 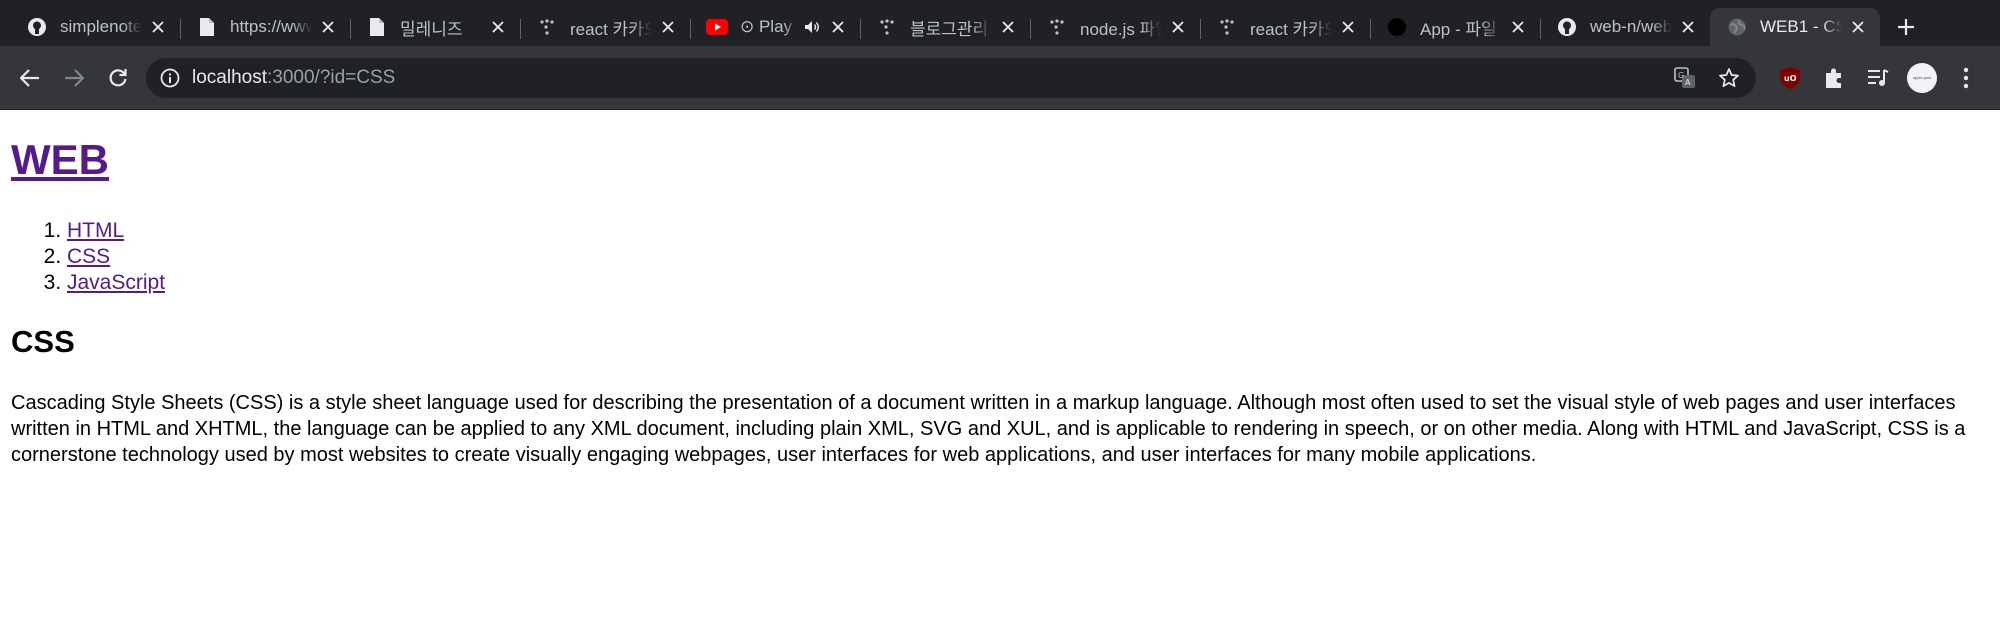 What do you see at coordinates (1878, 78) in the screenshot?
I see `media-queue-icon` at bounding box center [1878, 78].